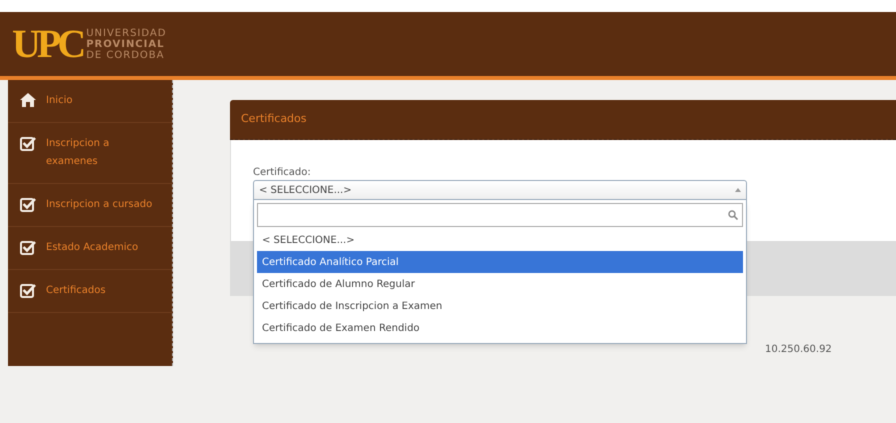  What do you see at coordinates (500, 284) in the screenshot?
I see `dropdown-option: Certificado de Alumno Regular` at bounding box center [500, 284].